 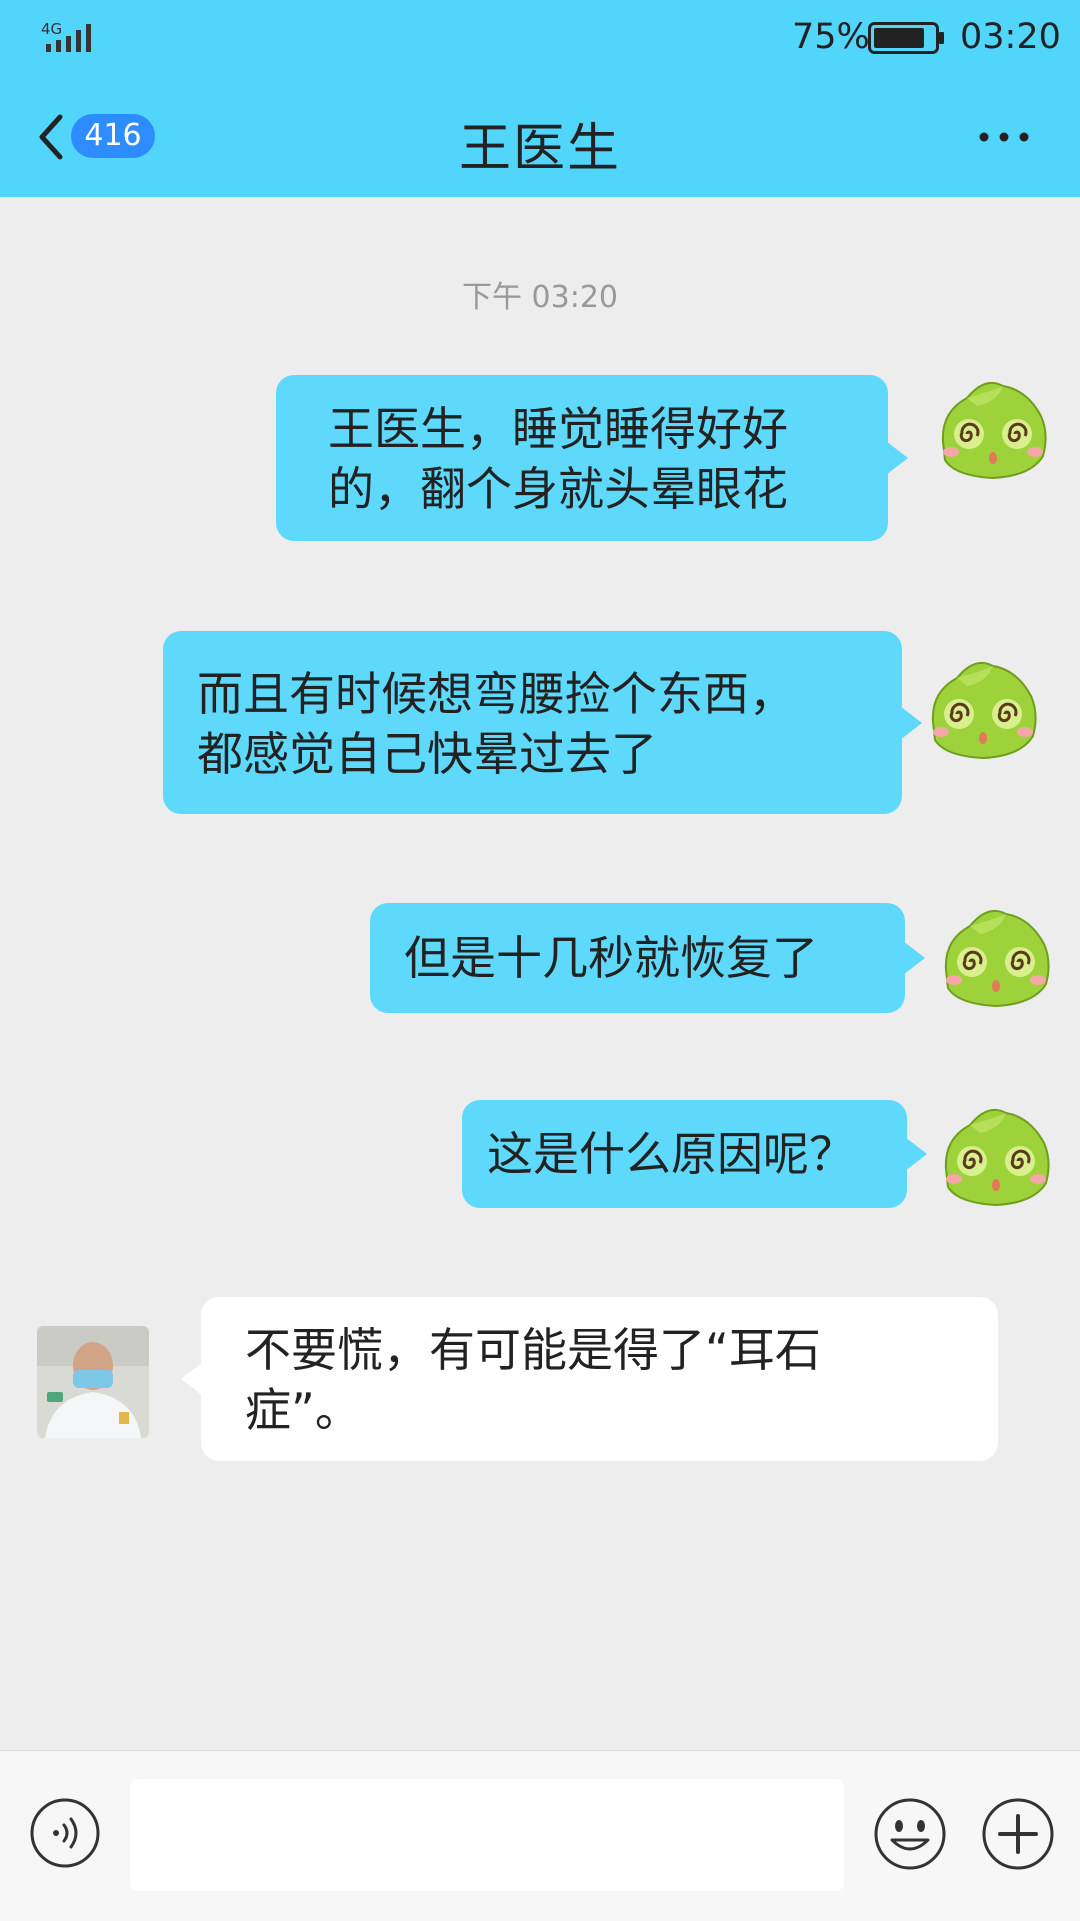 I want to click on input-bar, so click(x=540, y=1835).